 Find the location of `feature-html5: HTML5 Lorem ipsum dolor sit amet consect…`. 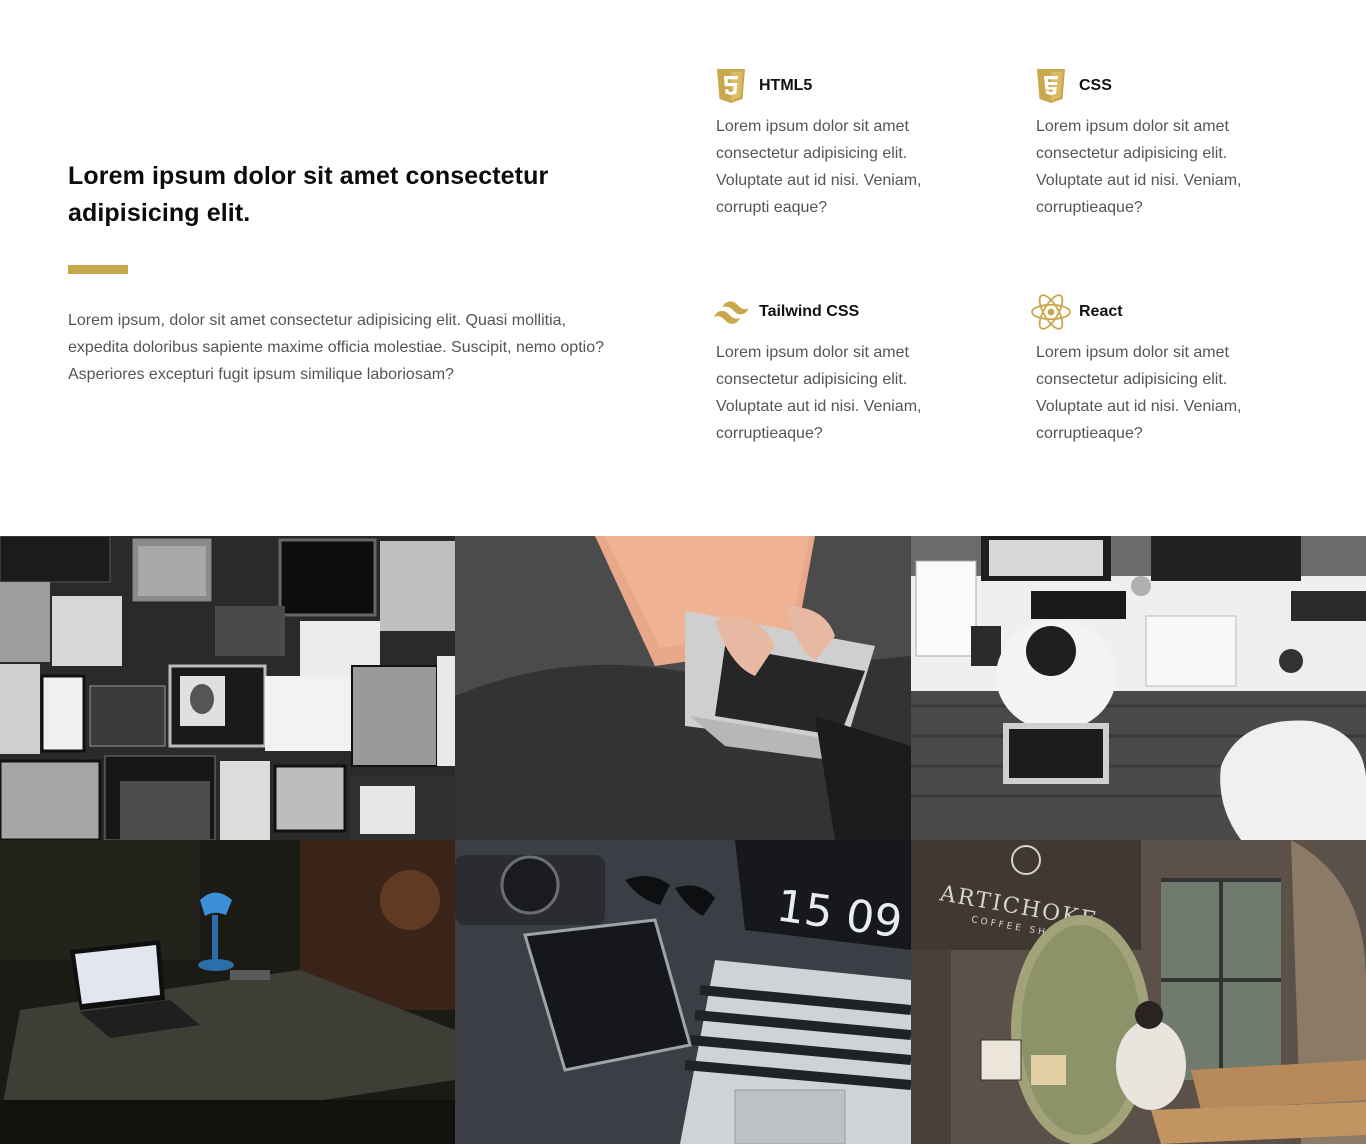

feature-html5: HTML5 Lorem ipsum dolor sit amet consect… is located at coordinates (846, 144).